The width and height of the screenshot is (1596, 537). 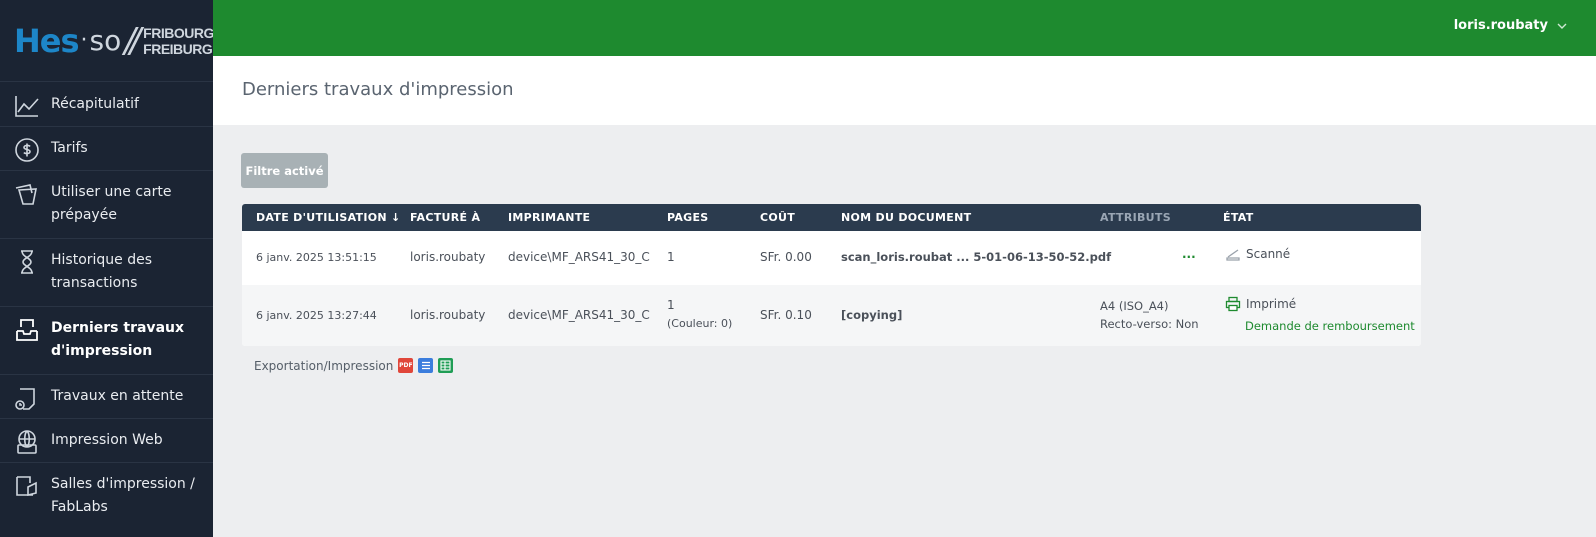 I want to click on col-date: DATE D'UTILISATION ↓, so click(x=328, y=217).